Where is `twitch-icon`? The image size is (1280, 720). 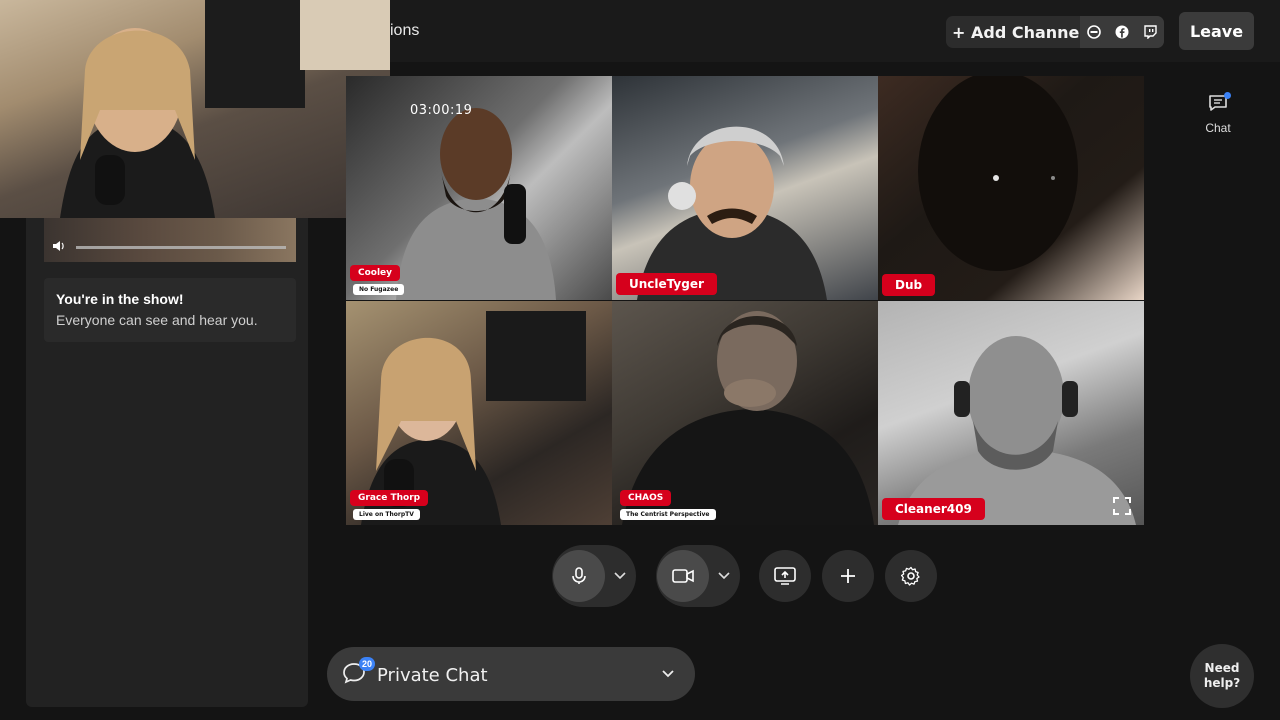 twitch-icon is located at coordinates (1150, 32).